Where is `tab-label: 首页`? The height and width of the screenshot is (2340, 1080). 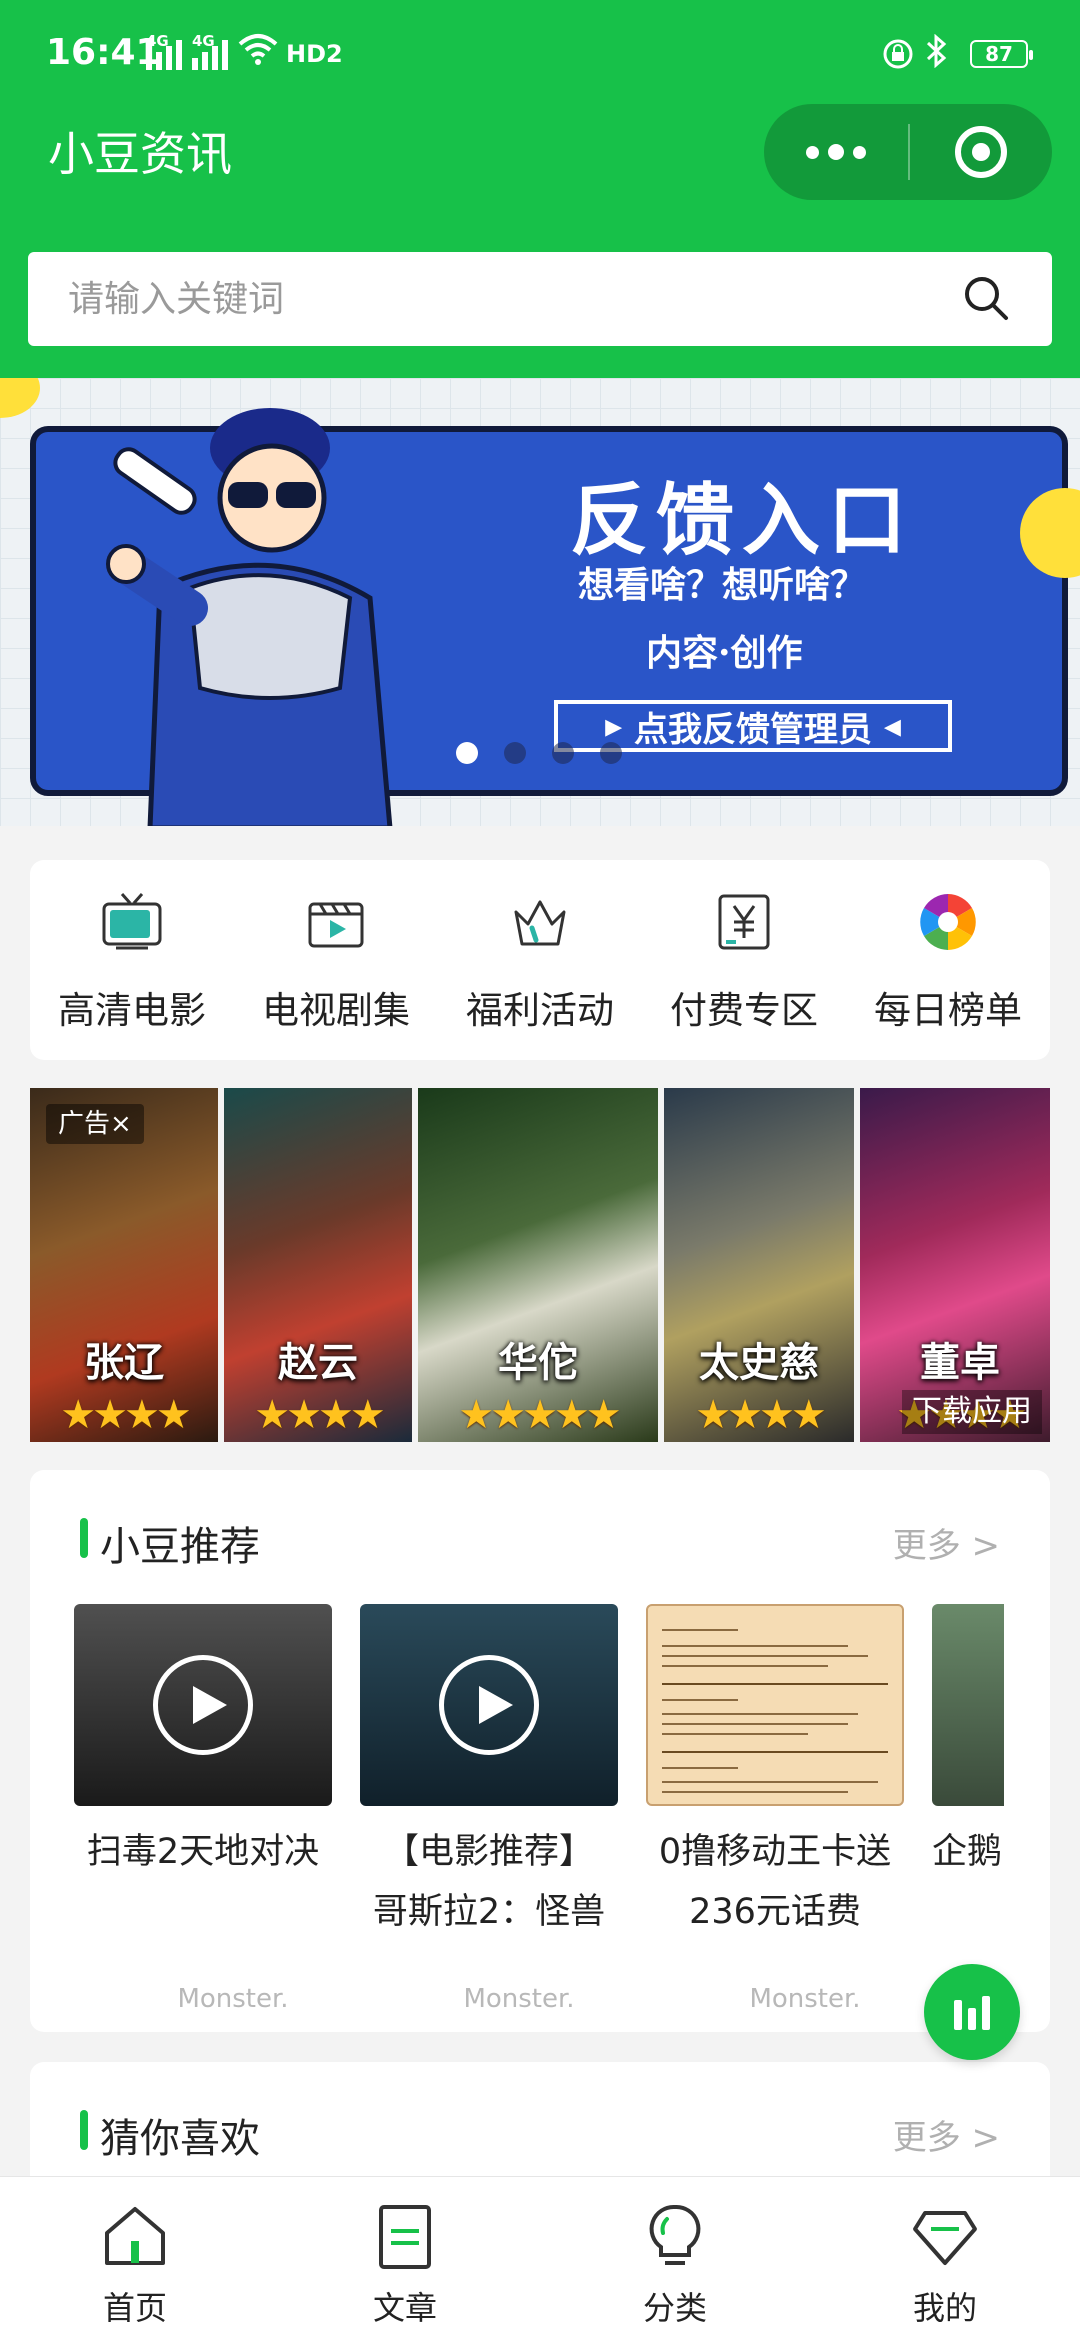 tab-label: 首页 is located at coordinates (134, 2308).